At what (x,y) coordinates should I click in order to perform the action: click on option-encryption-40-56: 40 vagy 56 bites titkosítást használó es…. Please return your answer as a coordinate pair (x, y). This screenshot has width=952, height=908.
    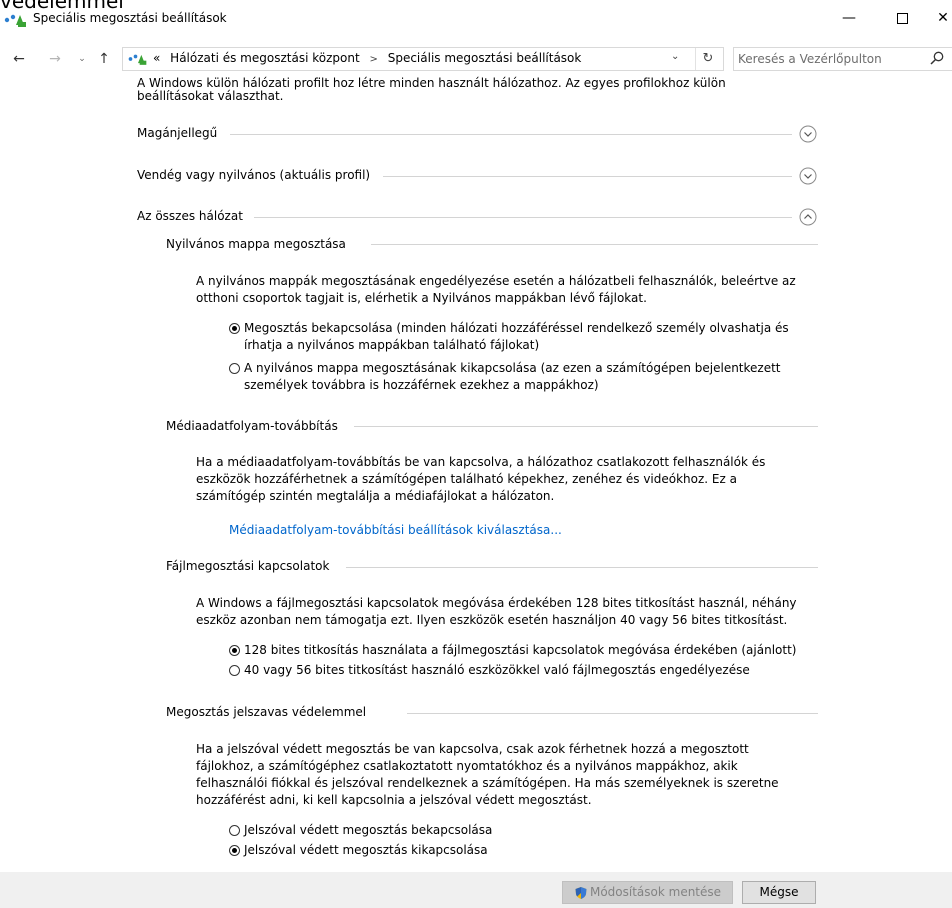
    Looking at the image, I should click on (497, 670).